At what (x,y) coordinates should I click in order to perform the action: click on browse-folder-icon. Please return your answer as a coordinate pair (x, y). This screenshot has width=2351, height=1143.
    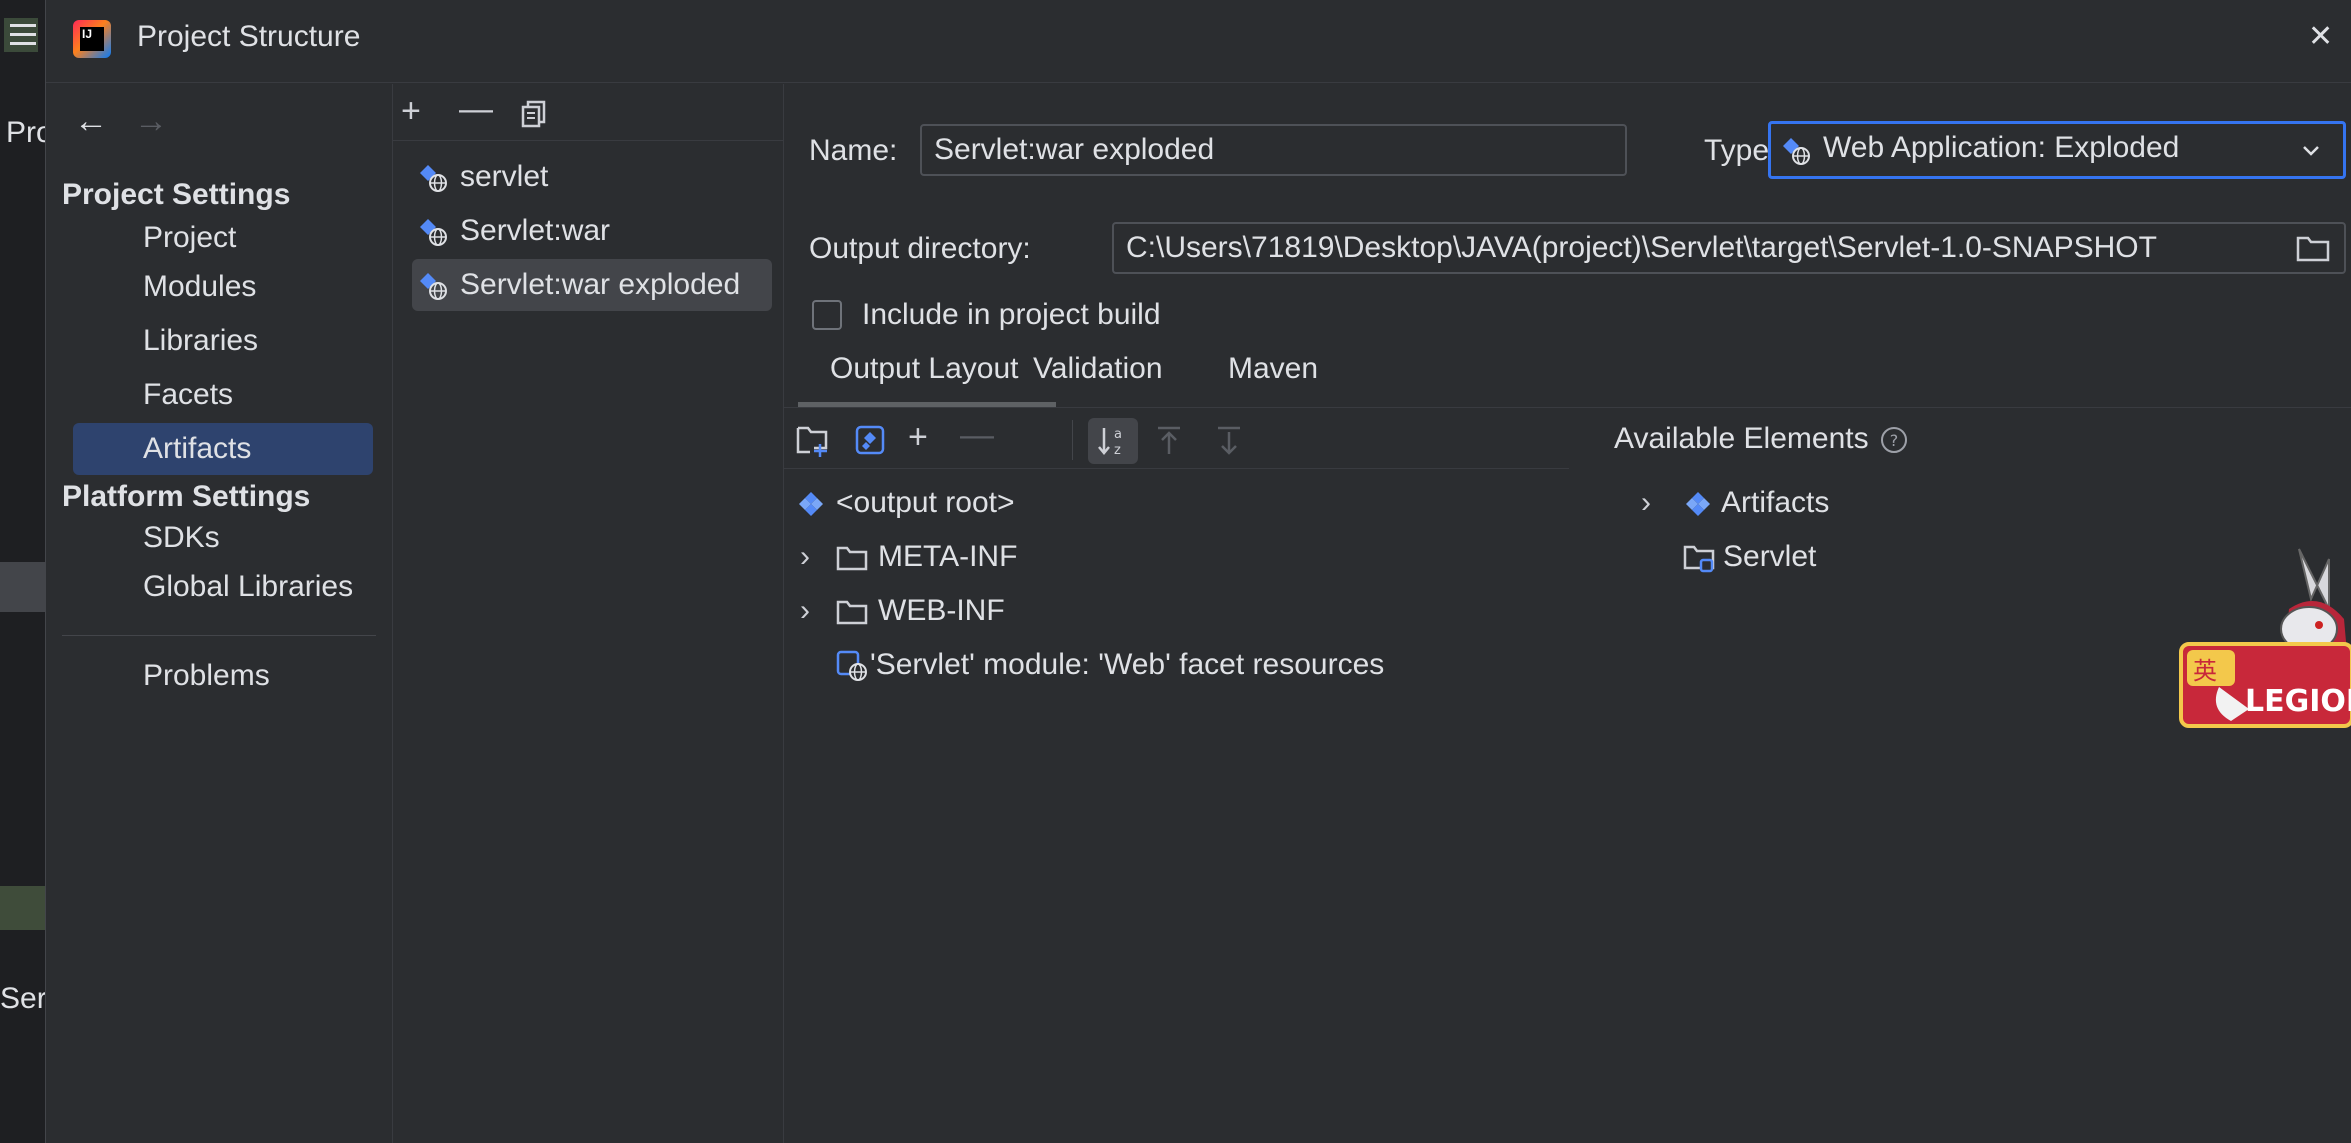
    Looking at the image, I should click on (2313, 248).